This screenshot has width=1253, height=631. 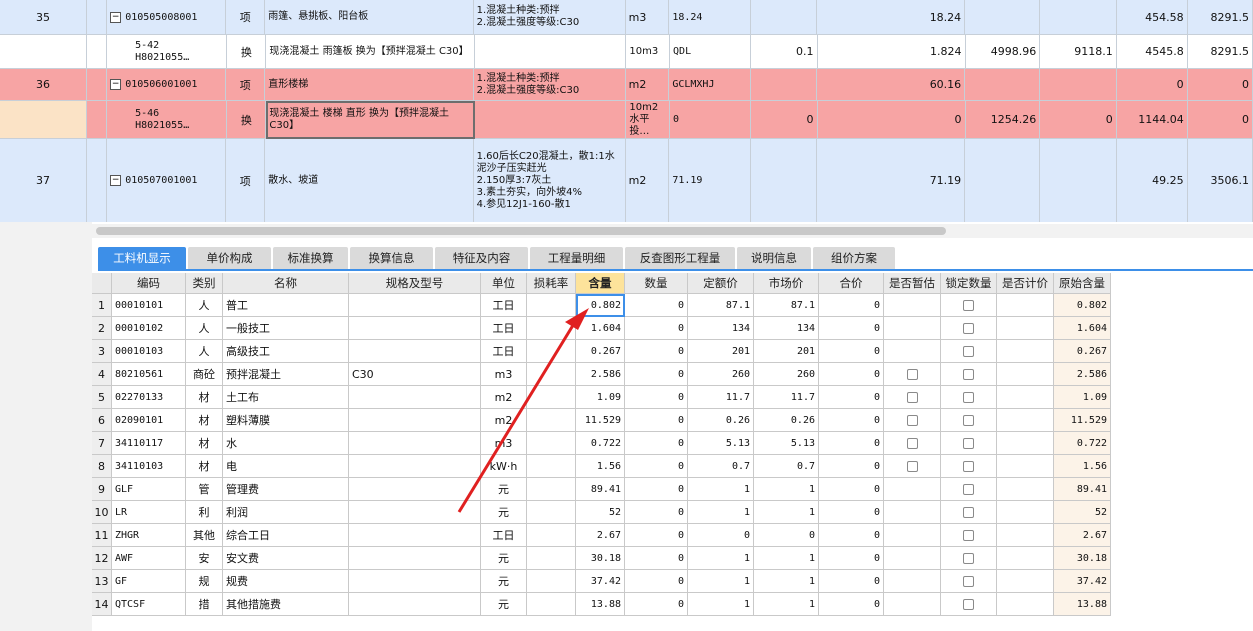 What do you see at coordinates (286, 466) in the screenshot?
I see `cell-name: 电` at bounding box center [286, 466].